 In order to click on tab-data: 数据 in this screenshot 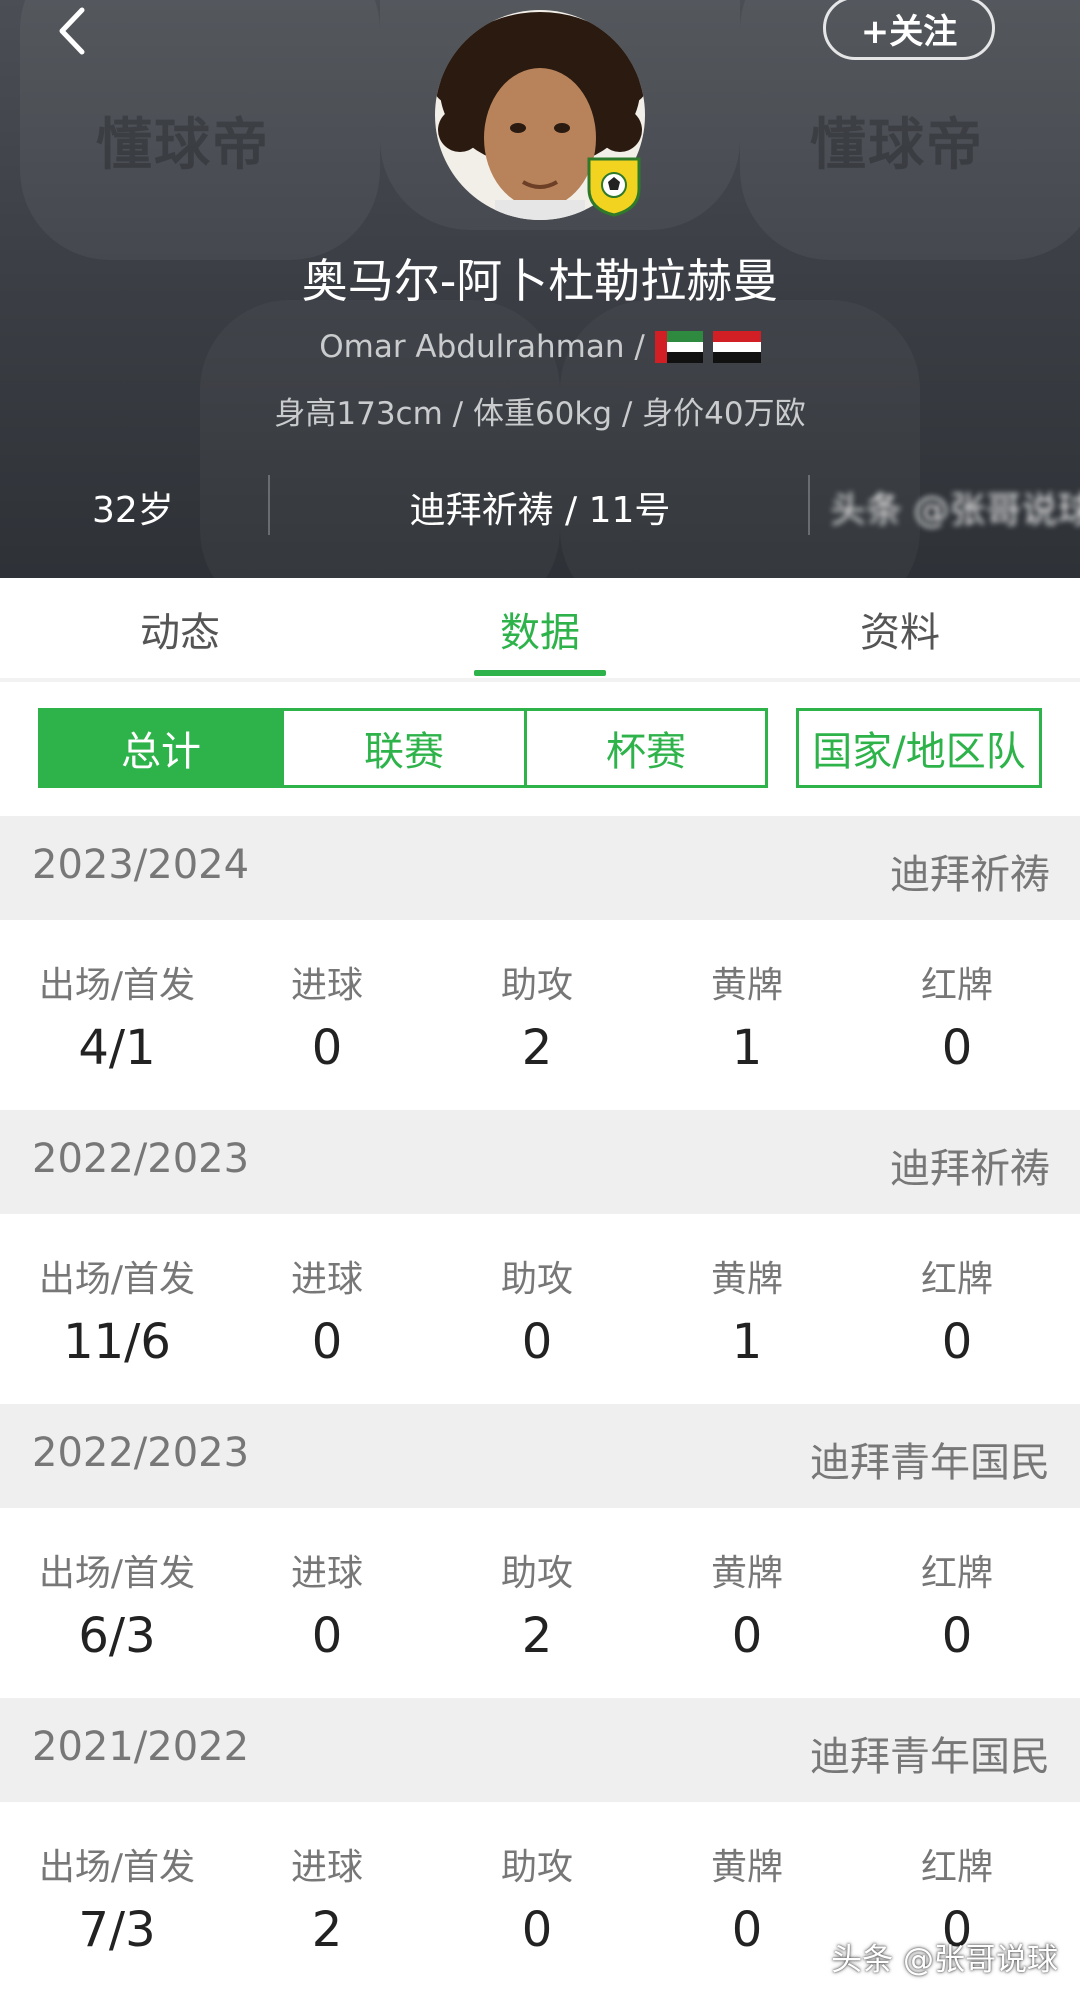, I will do `click(540, 629)`.